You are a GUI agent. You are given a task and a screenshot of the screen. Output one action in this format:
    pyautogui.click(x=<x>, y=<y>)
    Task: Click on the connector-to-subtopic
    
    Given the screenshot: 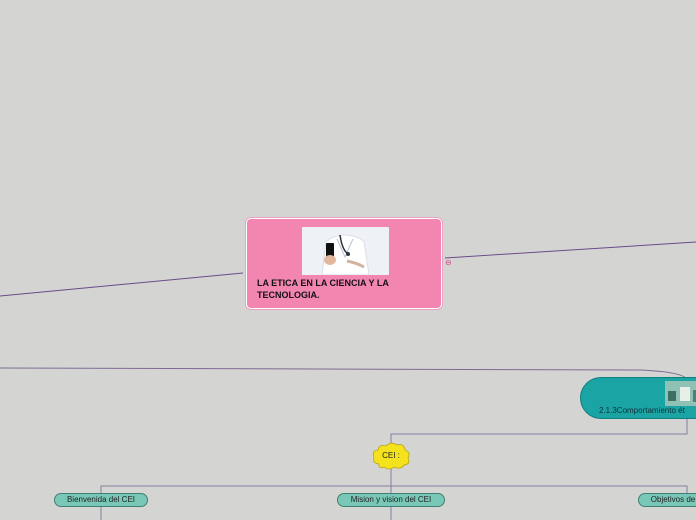 What is the action you would take?
    pyautogui.click(x=344, y=374)
    